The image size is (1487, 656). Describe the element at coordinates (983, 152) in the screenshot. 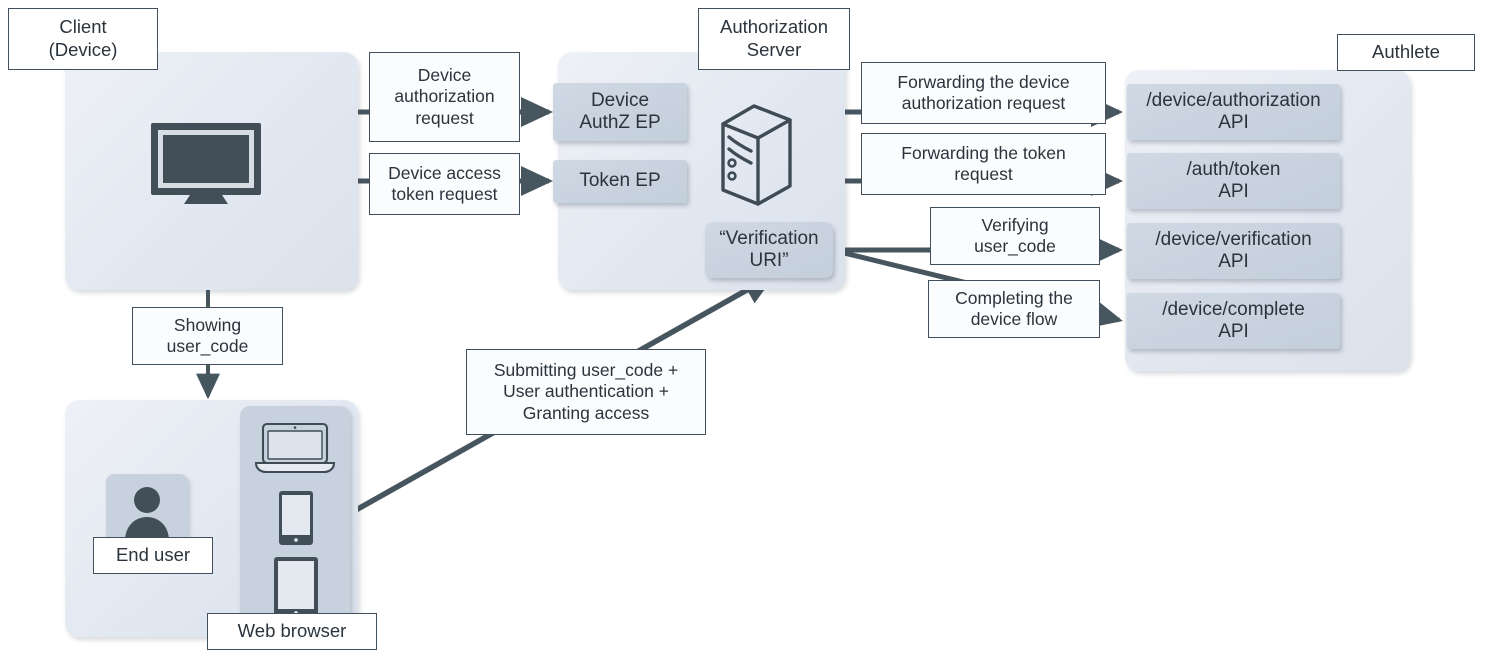

I see `label-ftr-line1: Forwarding the token` at that location.